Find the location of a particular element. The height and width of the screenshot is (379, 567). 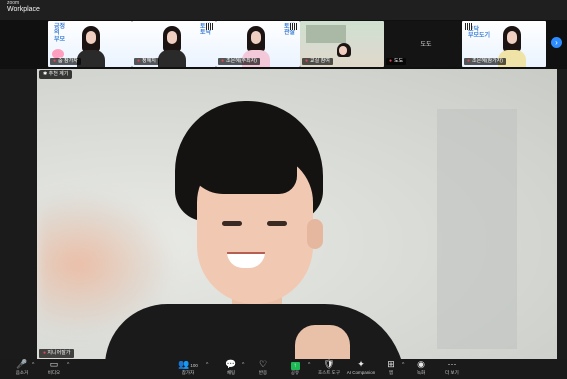

participant-name-tag: ● 교실 참여 is located at coordinates (317, 61).